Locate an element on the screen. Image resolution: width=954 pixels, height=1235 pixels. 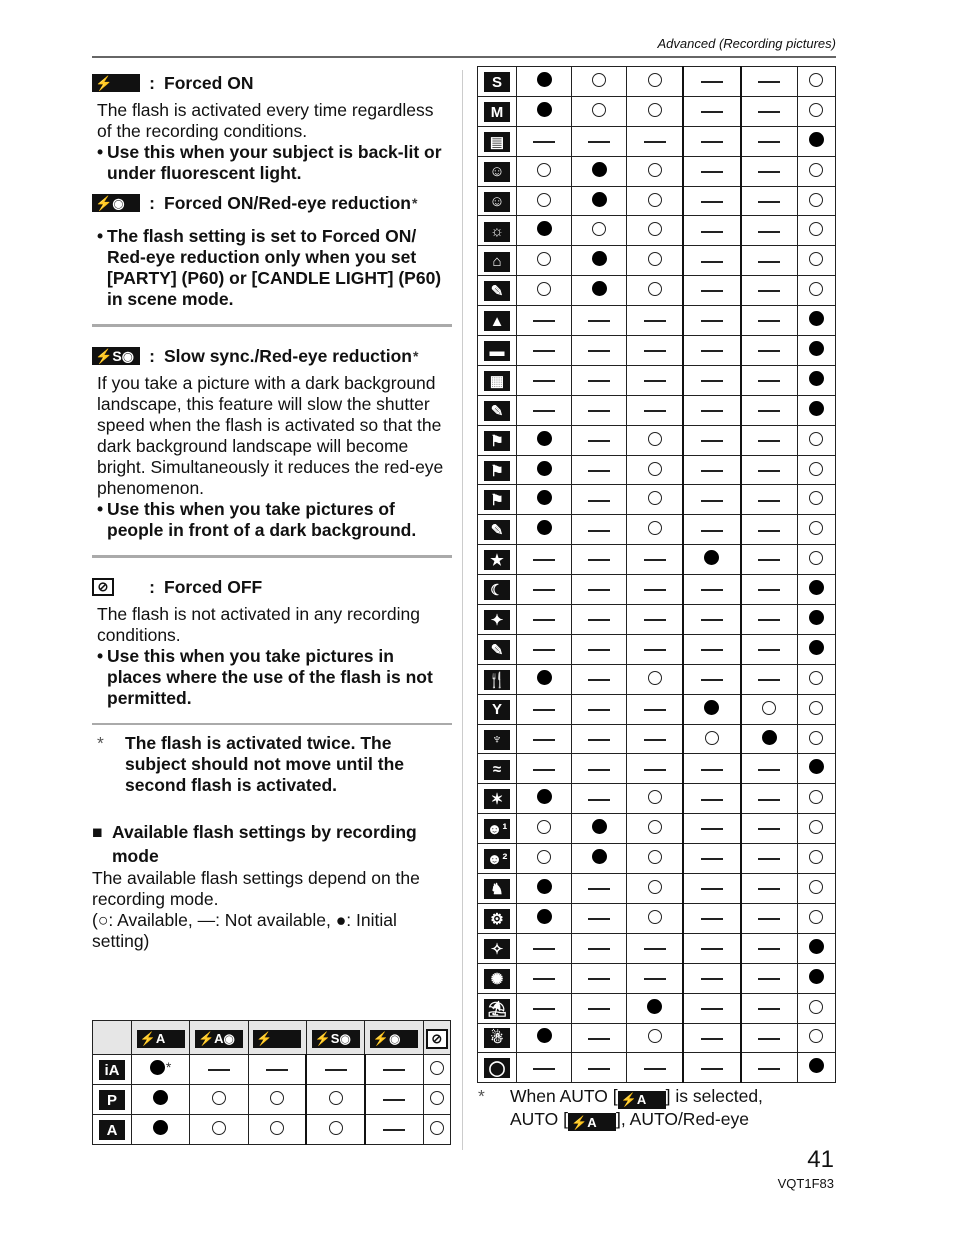
table-row: ☼ is located at coordinates (657, 231).